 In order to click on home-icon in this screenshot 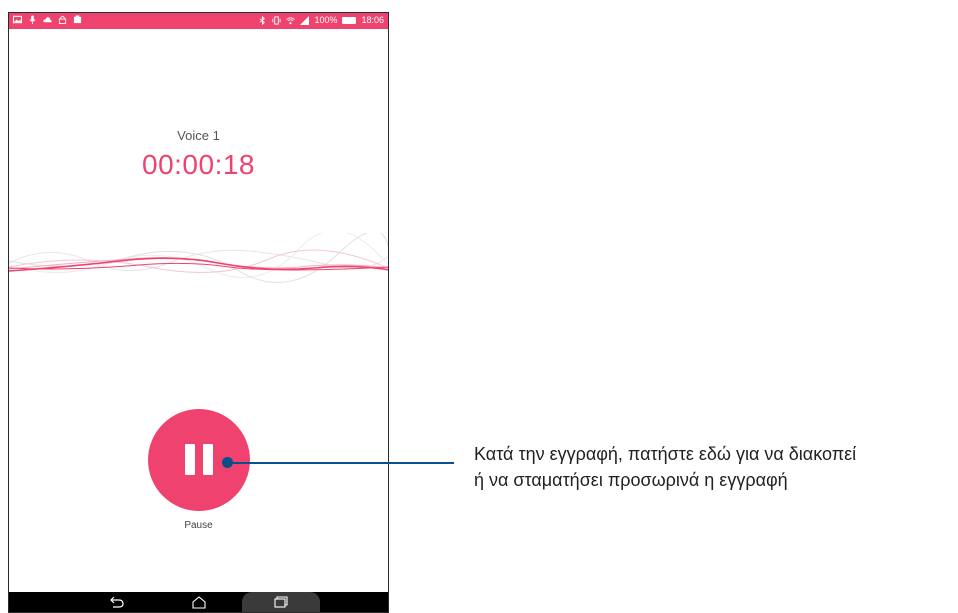, I will do `click(199, 602)`.